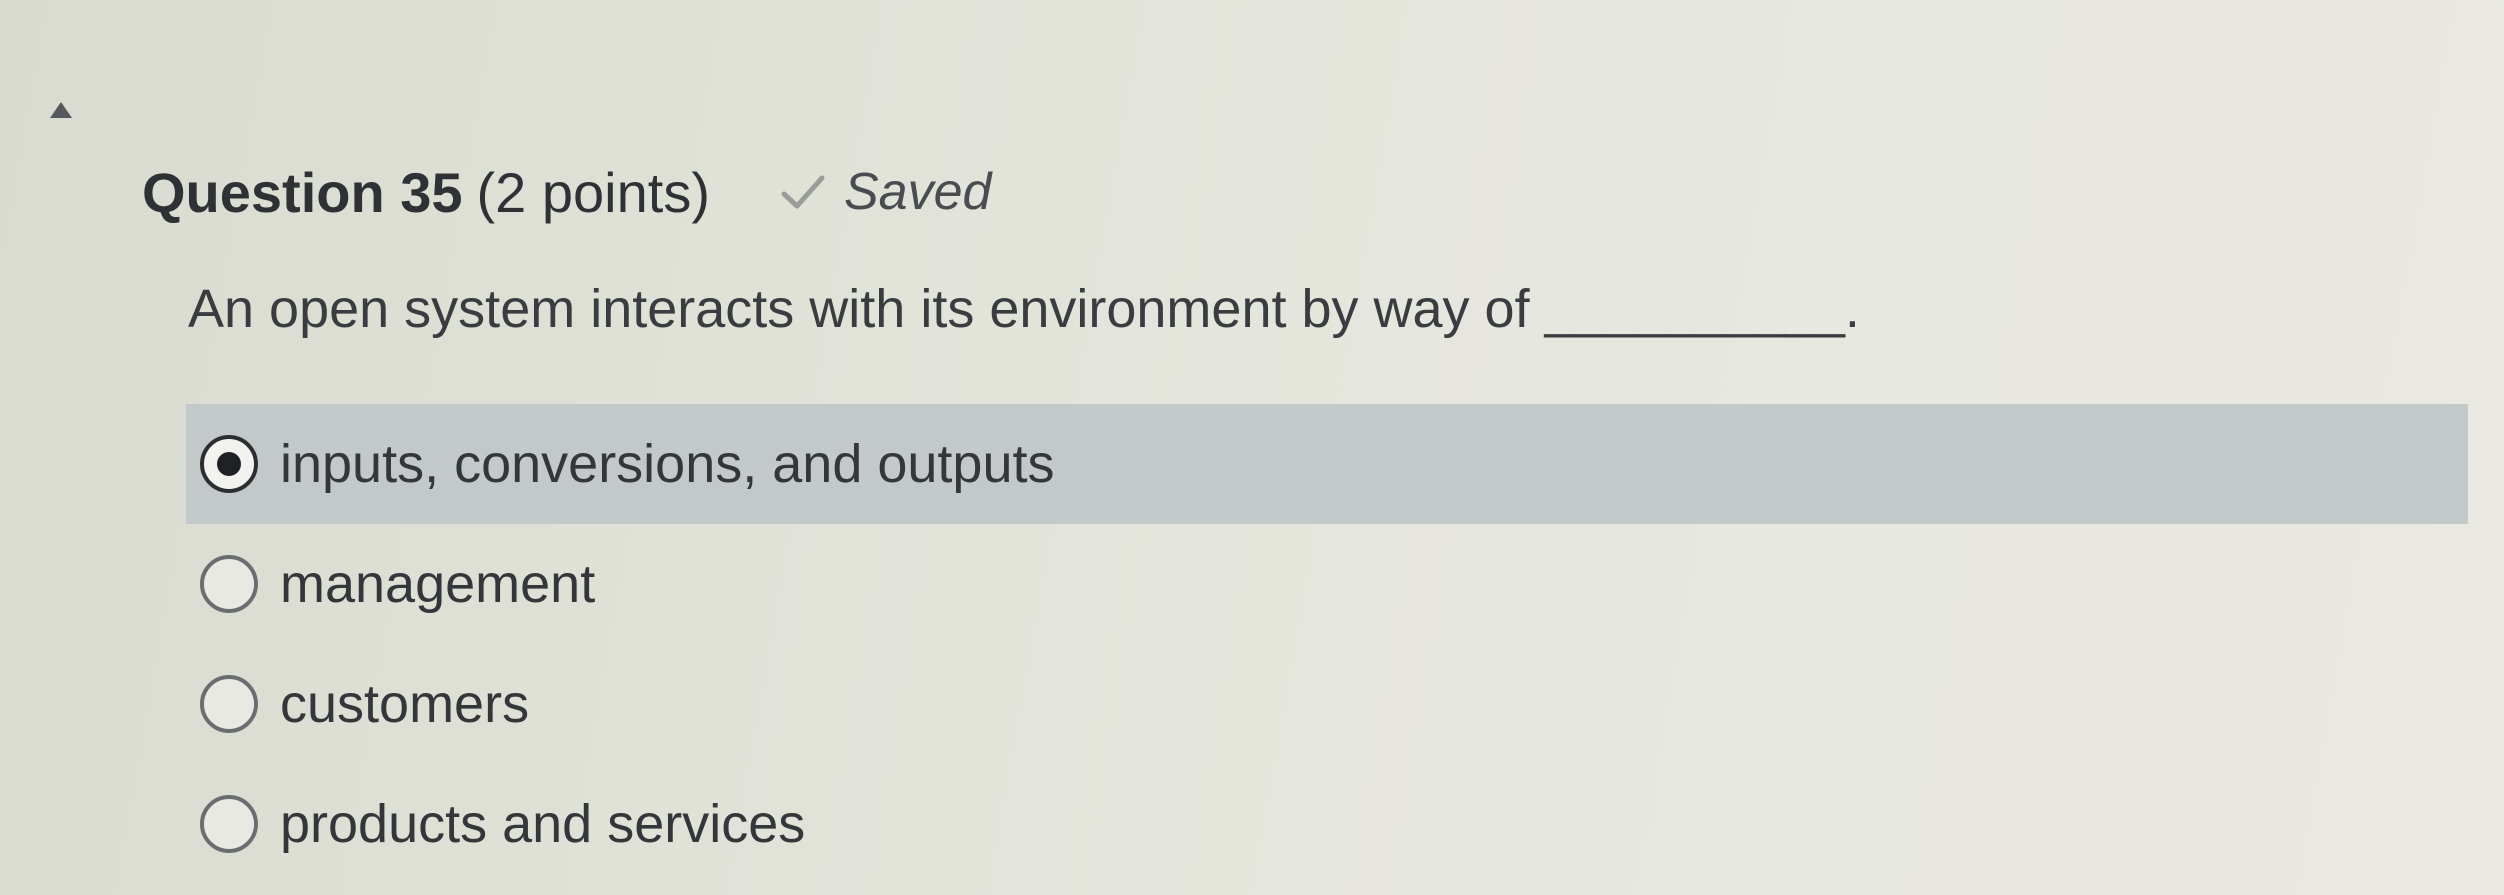 This screenshot has height=895, width=2504. What do you see at coordinates (593, 192) in the screenshot?
I see `question-points: (2 points)` at bounding box center [593, 192].